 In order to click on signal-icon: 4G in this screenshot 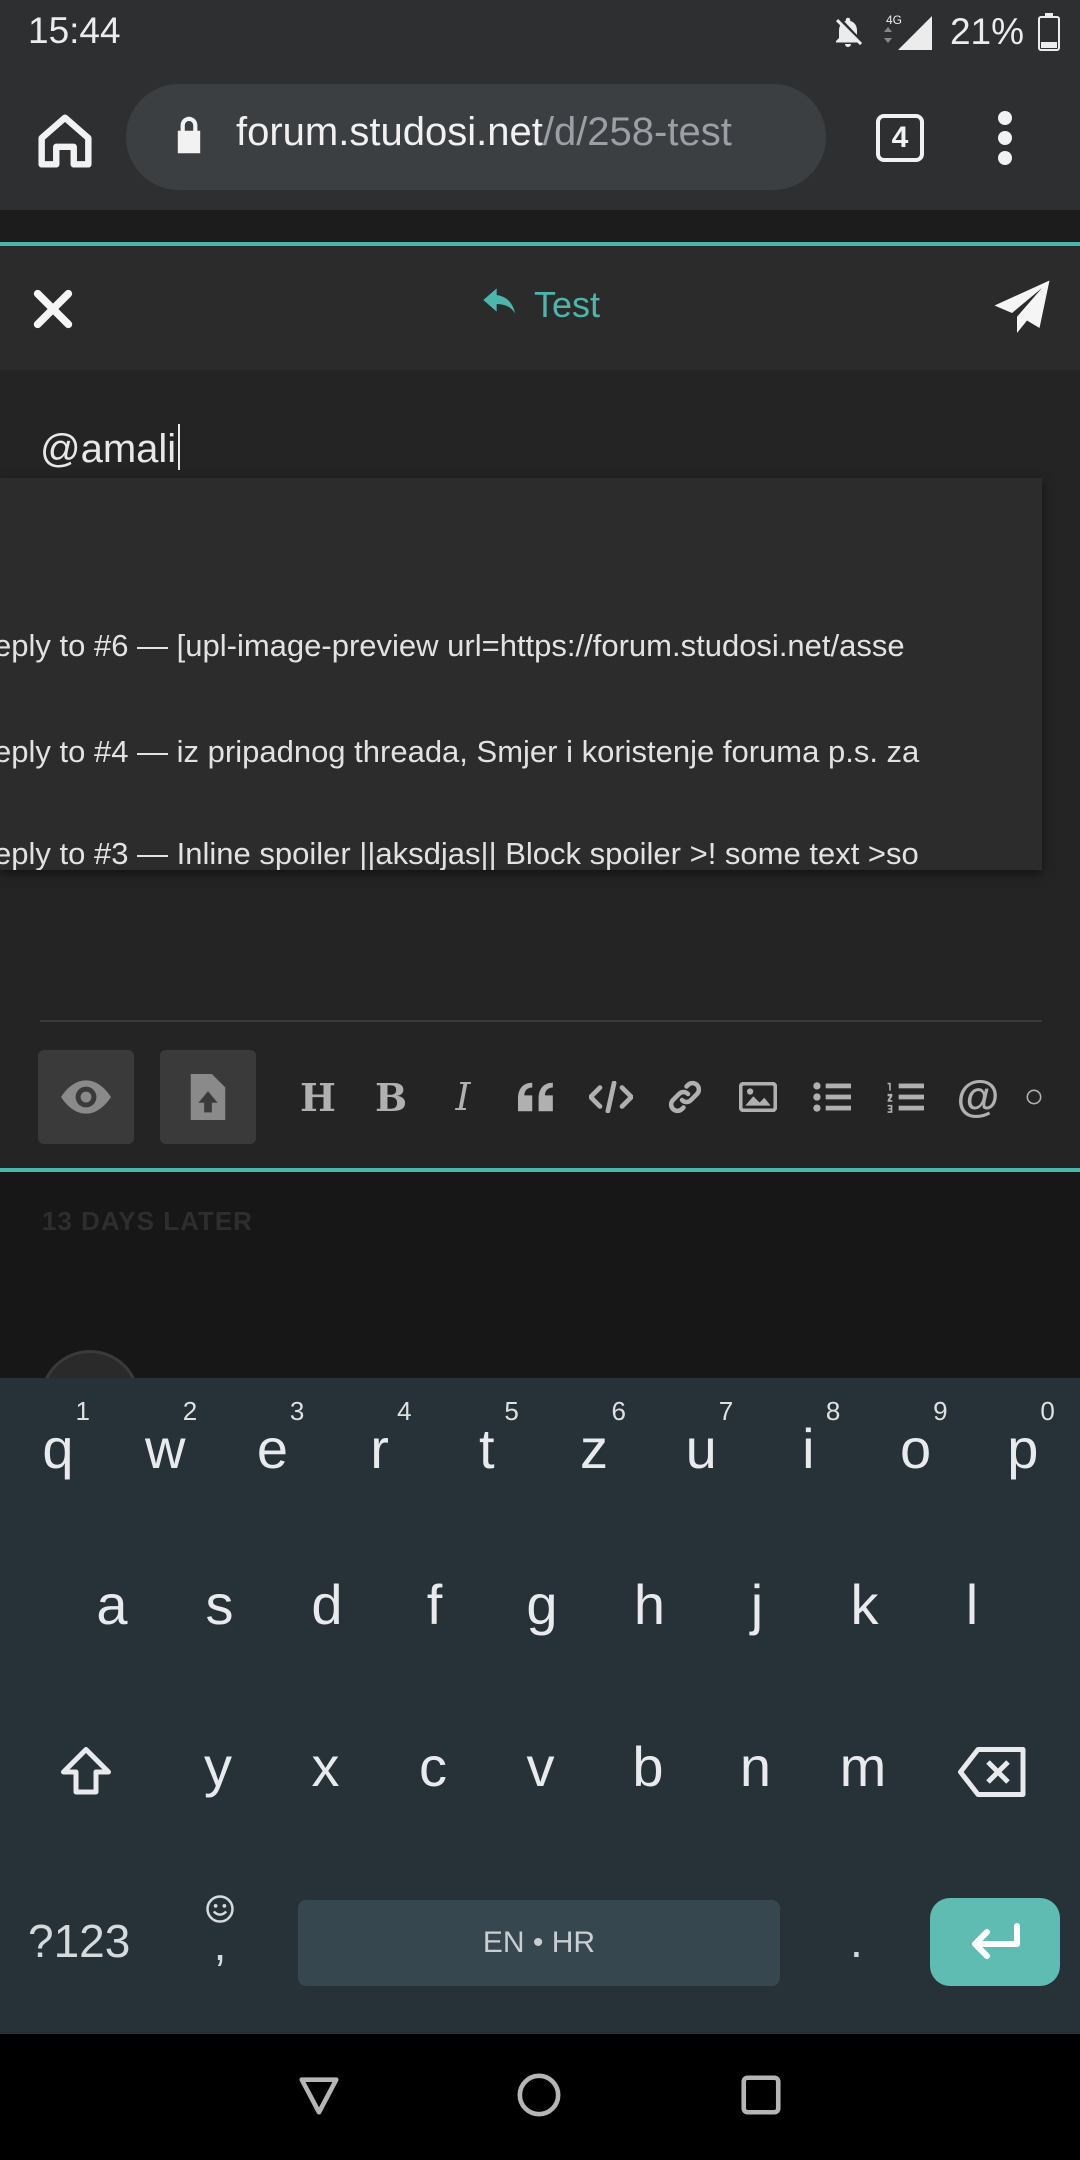, I will do `click(907, 31)`.